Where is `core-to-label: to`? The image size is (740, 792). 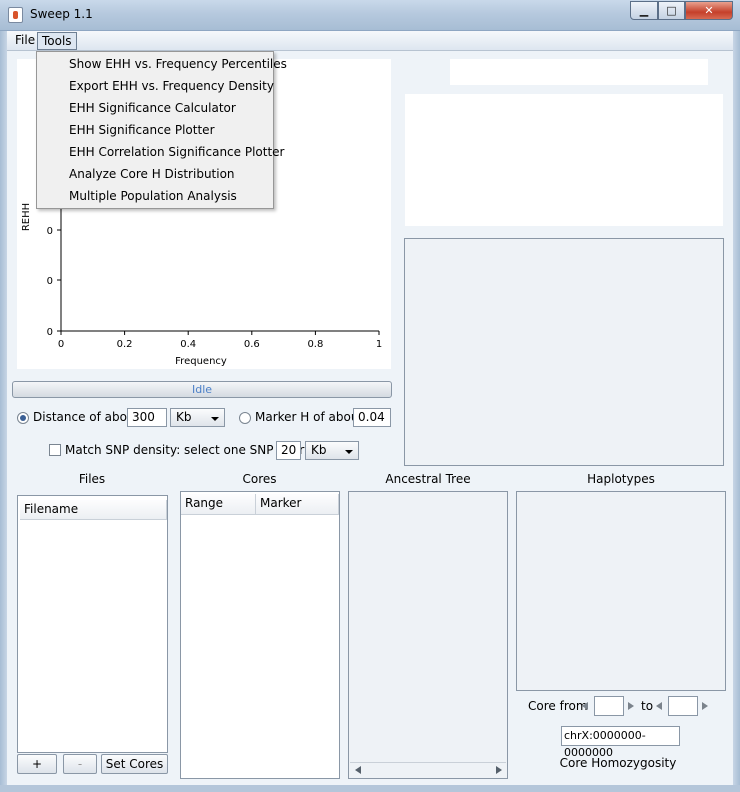 core-to-label: to is located at coordinates (647, 706).